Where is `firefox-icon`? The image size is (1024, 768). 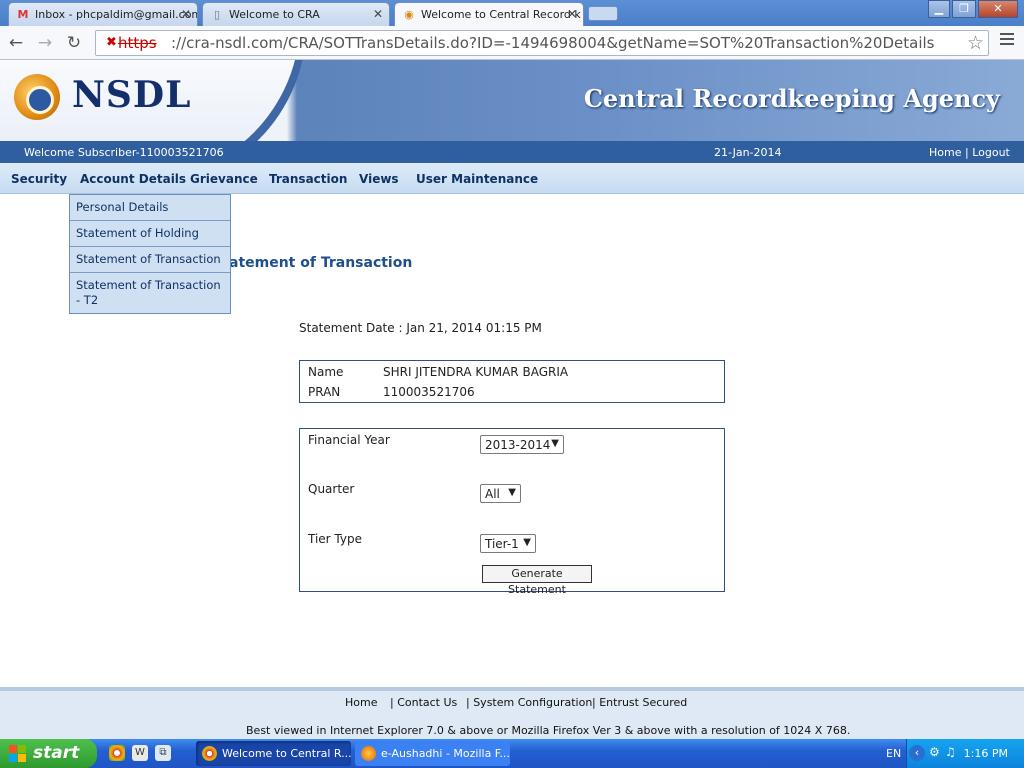 firefox-icon is located at coordinates (368, 753).